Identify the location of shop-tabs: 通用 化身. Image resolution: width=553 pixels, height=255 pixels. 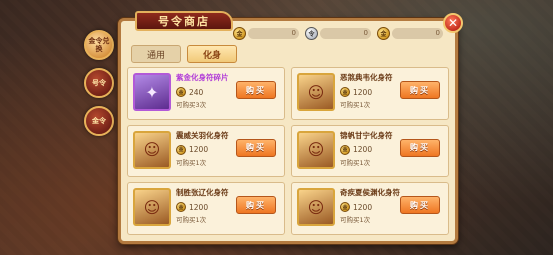
(184, 54).